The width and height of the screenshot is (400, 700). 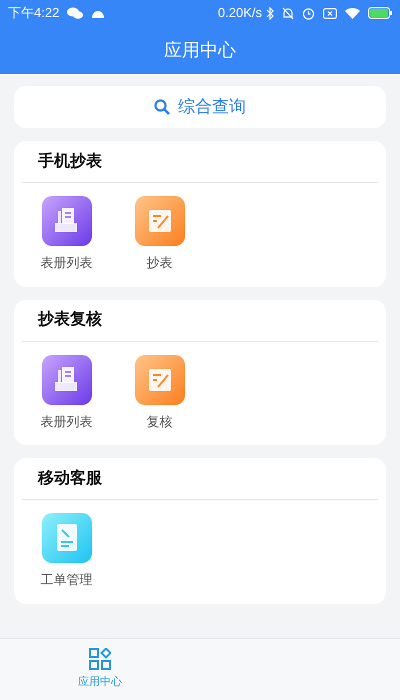 I want to click on section-title: 手机抄表, so click(x=70, y=161).